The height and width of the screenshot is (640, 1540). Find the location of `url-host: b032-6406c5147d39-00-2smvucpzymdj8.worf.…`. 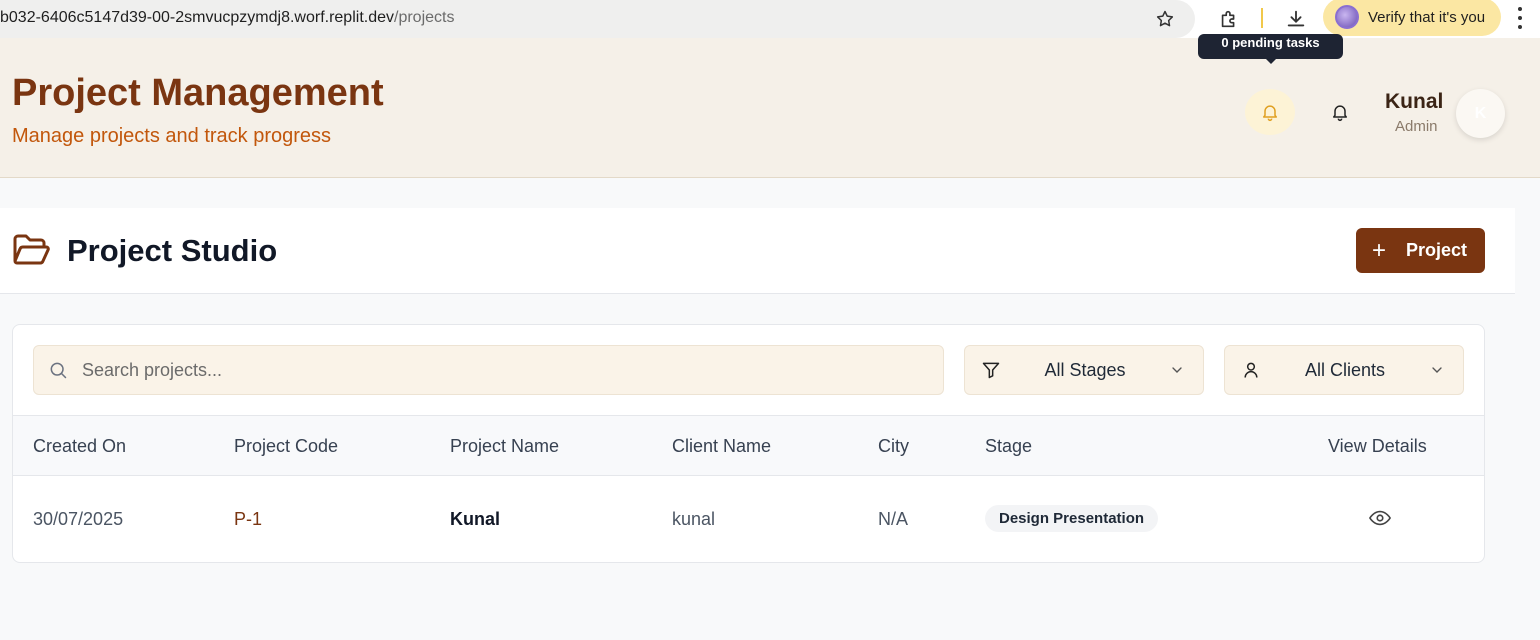

url-host: b032-6406c5147d39-00-2smvucpzymdj8.worf.… is located at coordinates (197, 17).